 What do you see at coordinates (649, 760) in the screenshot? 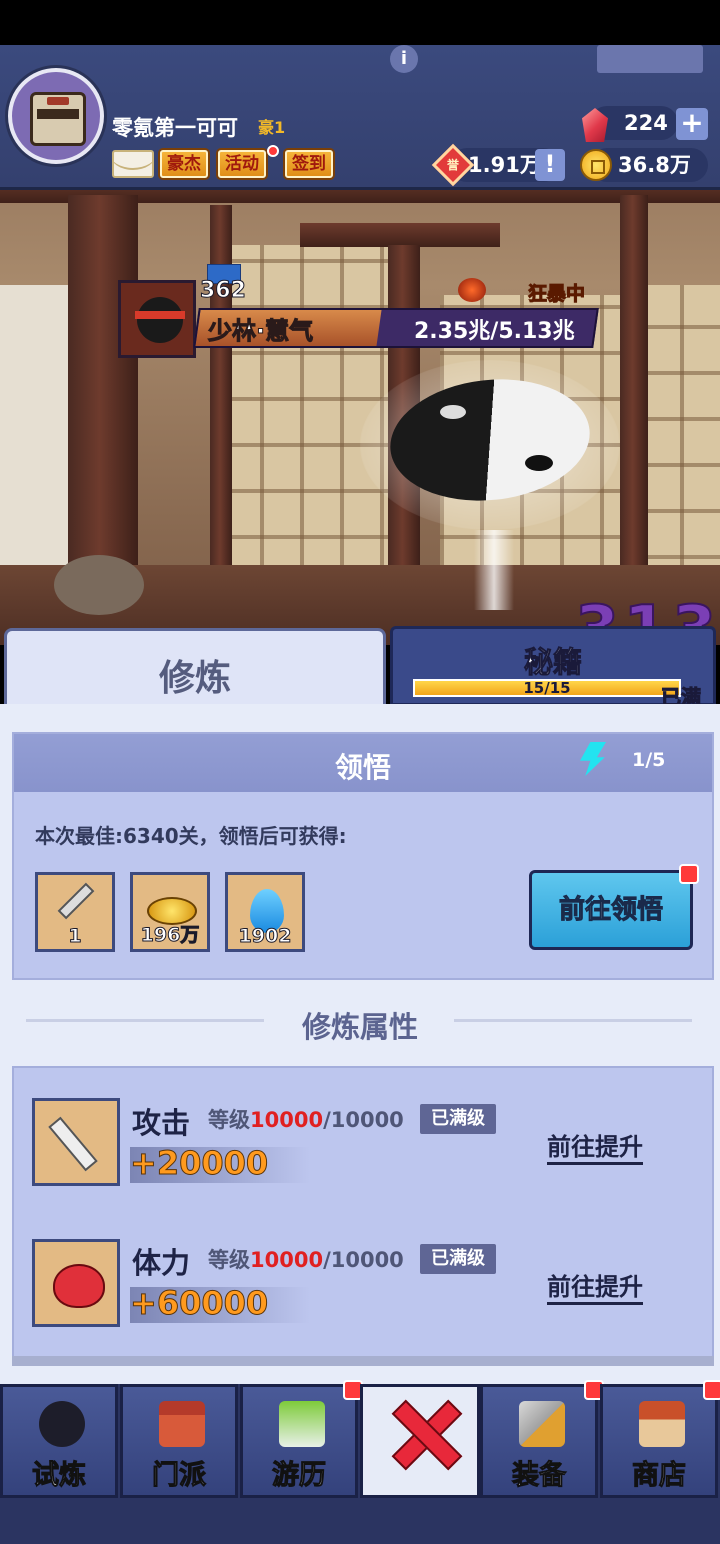
I see `energy-value: 1/5` at bounding box center [649, 760].